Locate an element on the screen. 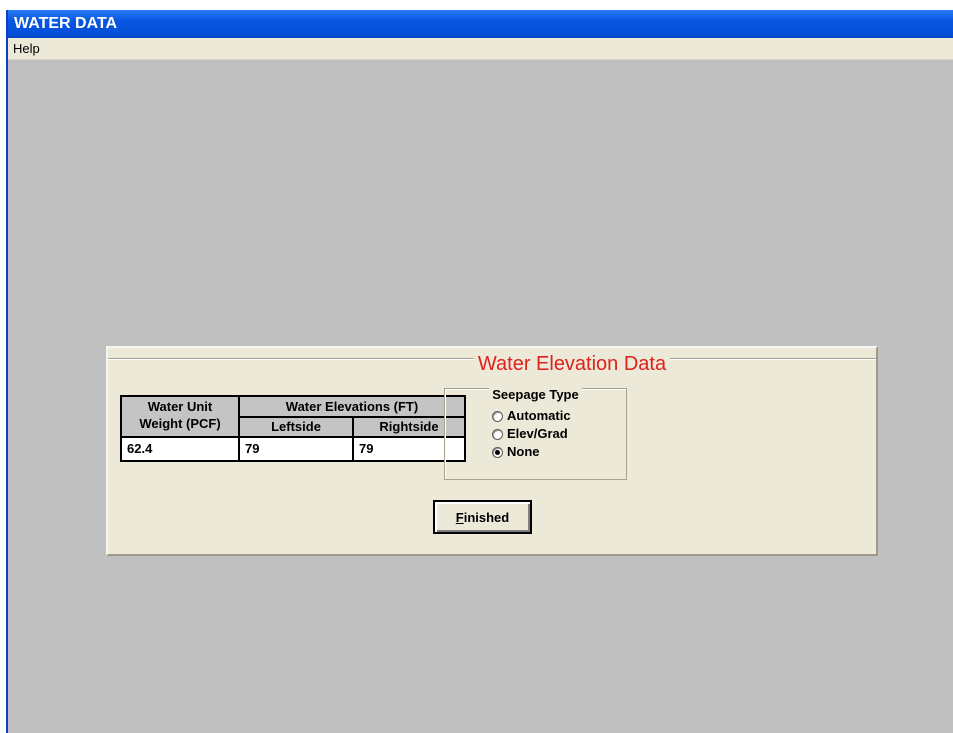  radio-automatic-circle is located at coordinates (497, 416).